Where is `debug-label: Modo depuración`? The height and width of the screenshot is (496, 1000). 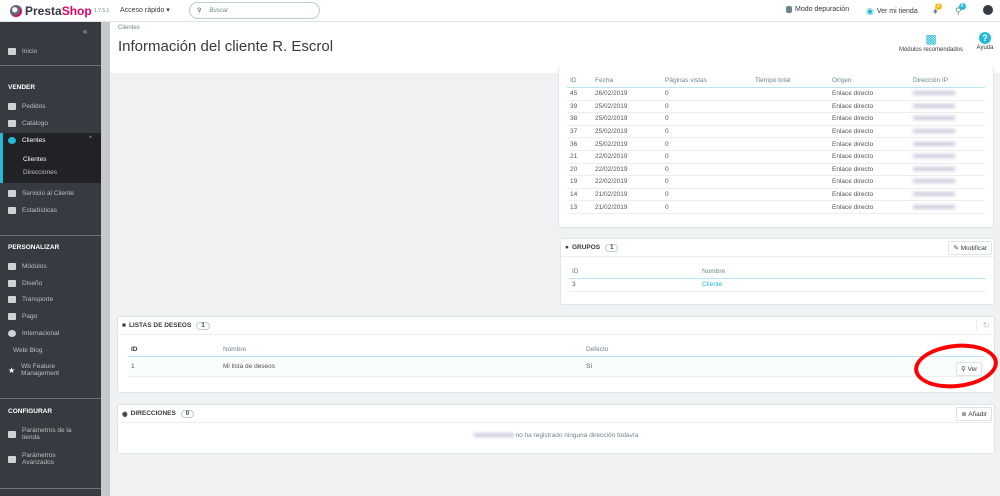 debug-label: Modo depuración is located at coordinates (822, 9).